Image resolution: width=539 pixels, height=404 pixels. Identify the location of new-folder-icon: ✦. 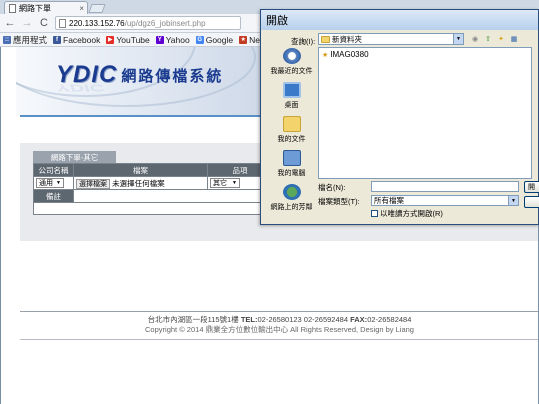
(501, 39).